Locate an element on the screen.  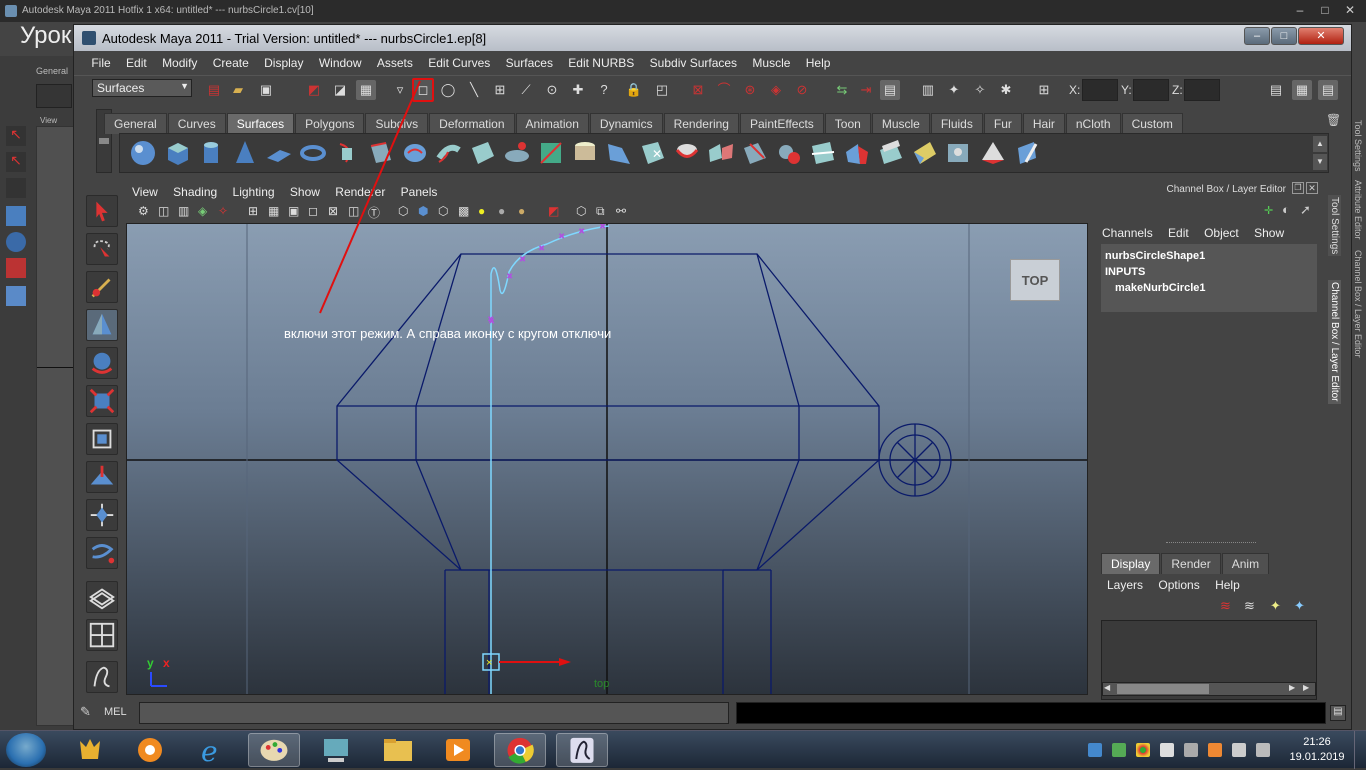
boundary-icon is located at coordinates (517, 153).